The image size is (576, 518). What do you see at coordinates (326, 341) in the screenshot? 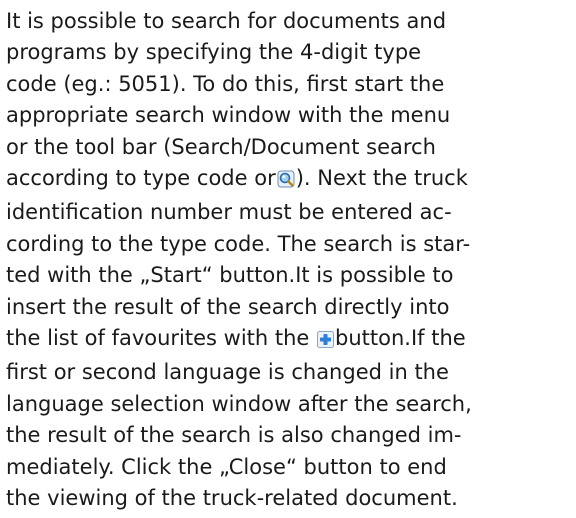
I see `add-to-favourites-icon` at bounding box center [326, 341].